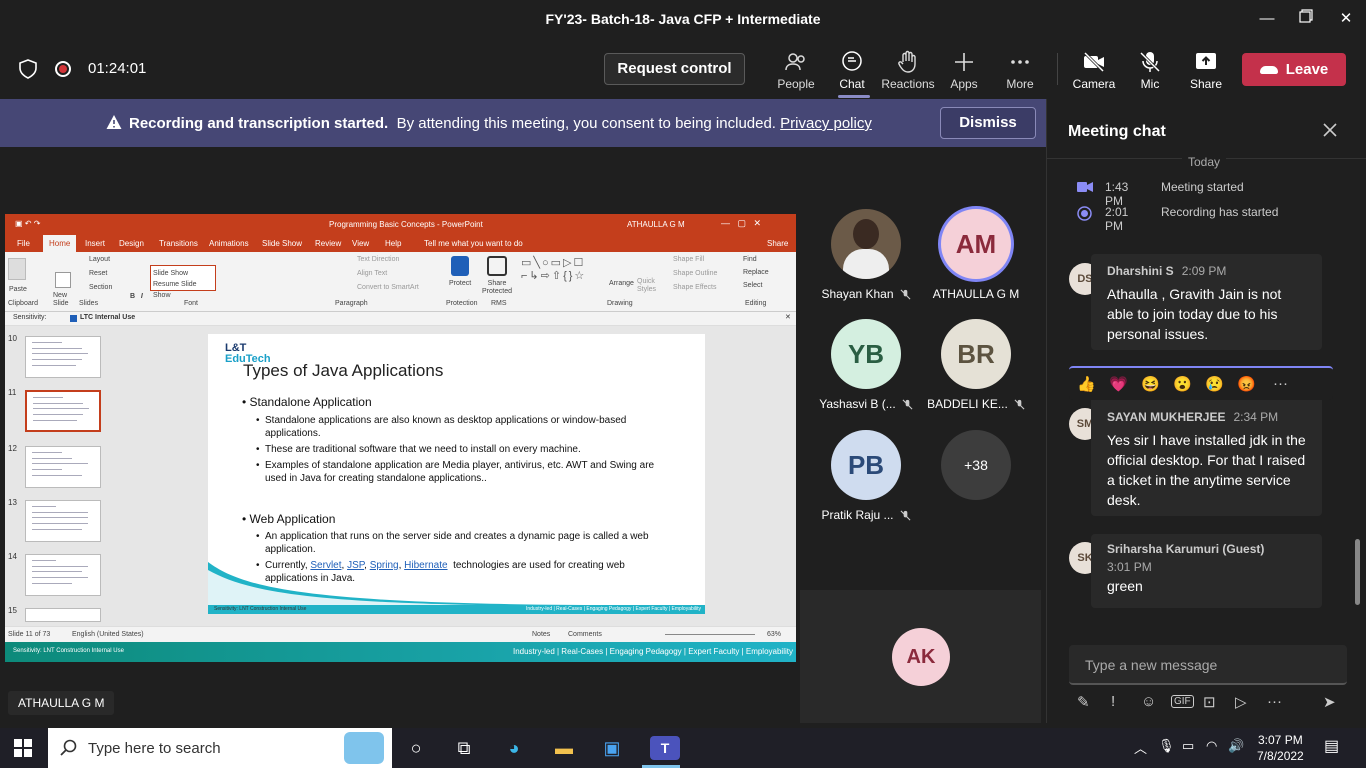 This screenshot has width=1366, height=768. What do you see at coordinates (1267, 19) in the screenshot?
I see `minimize-button: —` at bounding box center [1267, 19].